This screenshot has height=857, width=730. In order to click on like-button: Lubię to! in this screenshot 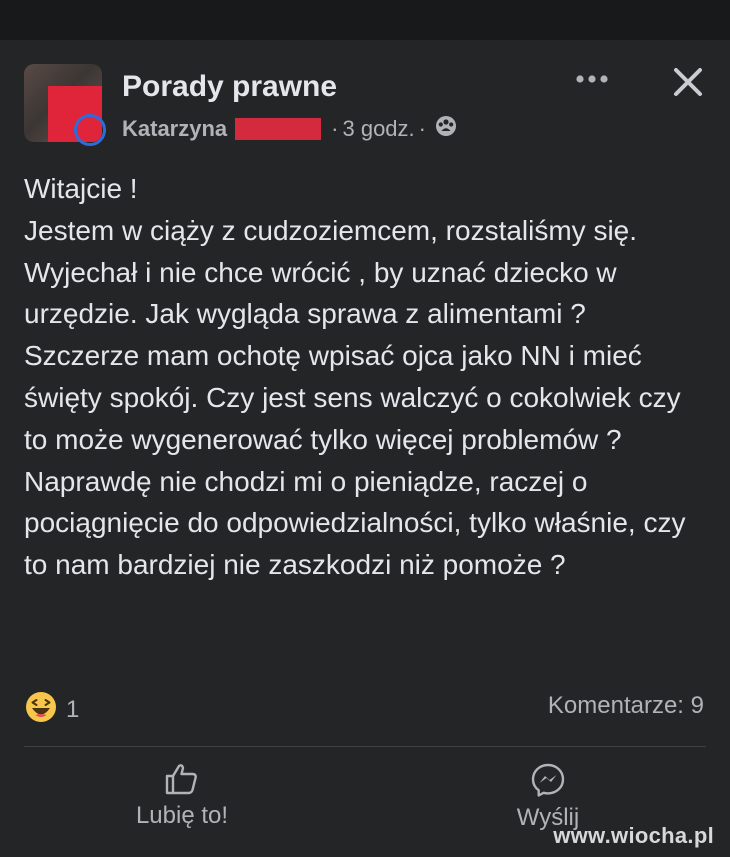, I will do `click(182, 797)`.